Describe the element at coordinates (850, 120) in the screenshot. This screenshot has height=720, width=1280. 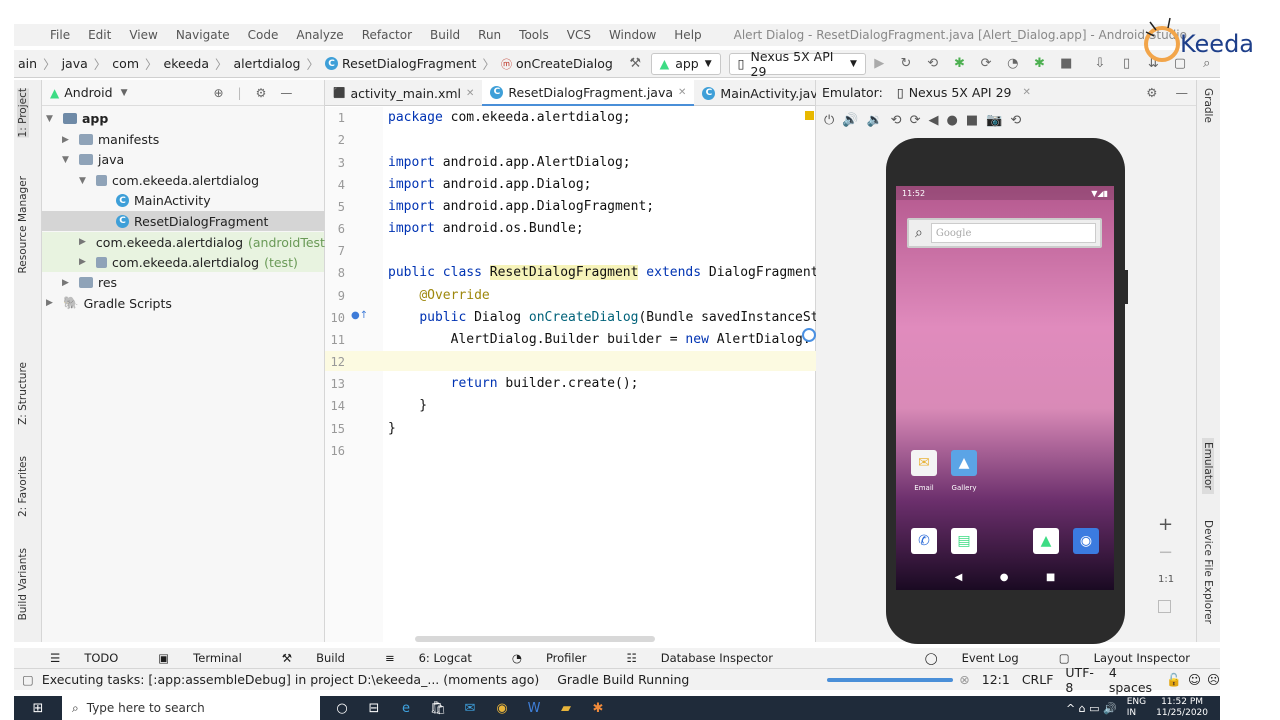
I see `volume-up-icon: 🔊` at that location.